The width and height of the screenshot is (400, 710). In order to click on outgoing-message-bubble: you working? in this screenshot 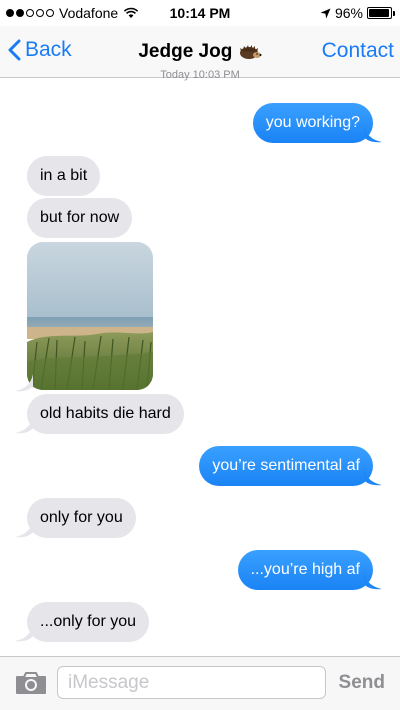, I will do `click(312, 123)`.